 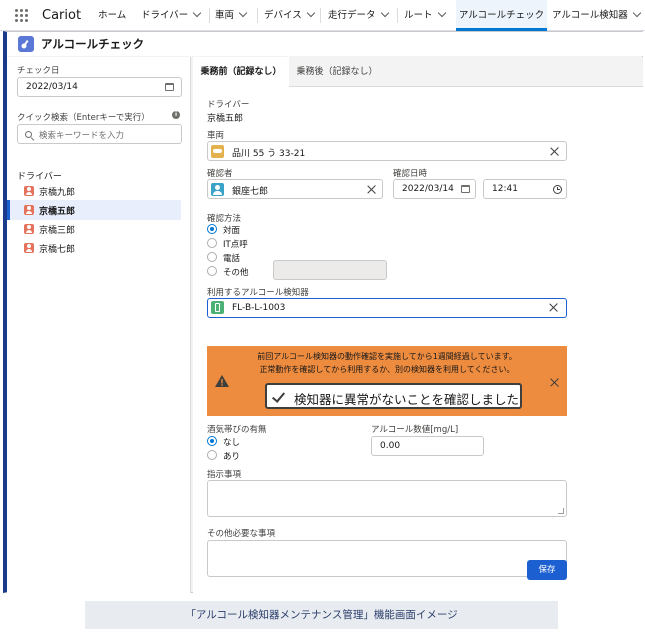 What do you see at coordinates (232, 231) in the screenshot?
I see `radio-label: 対面` at bounding box center [232, 231].